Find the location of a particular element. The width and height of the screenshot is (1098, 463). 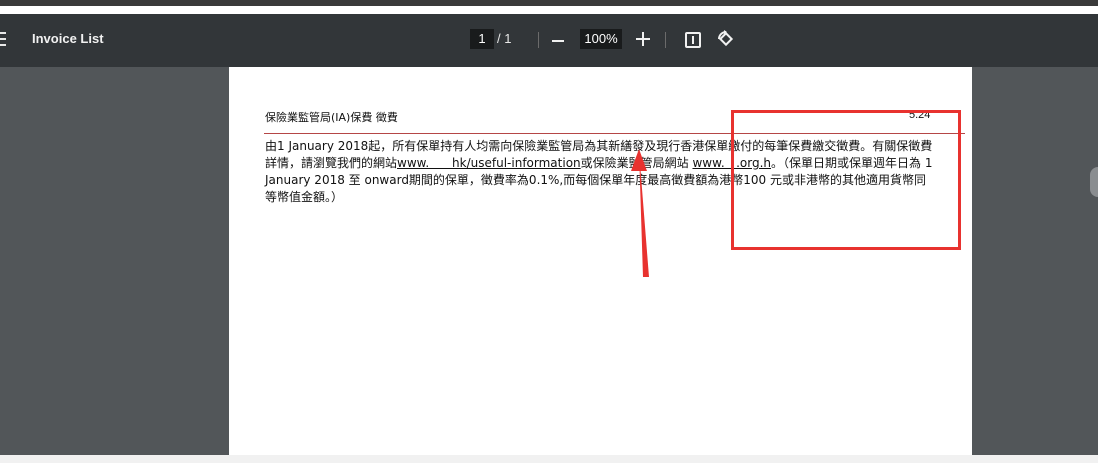

bottom-strip is located at coordinates (549, 459).